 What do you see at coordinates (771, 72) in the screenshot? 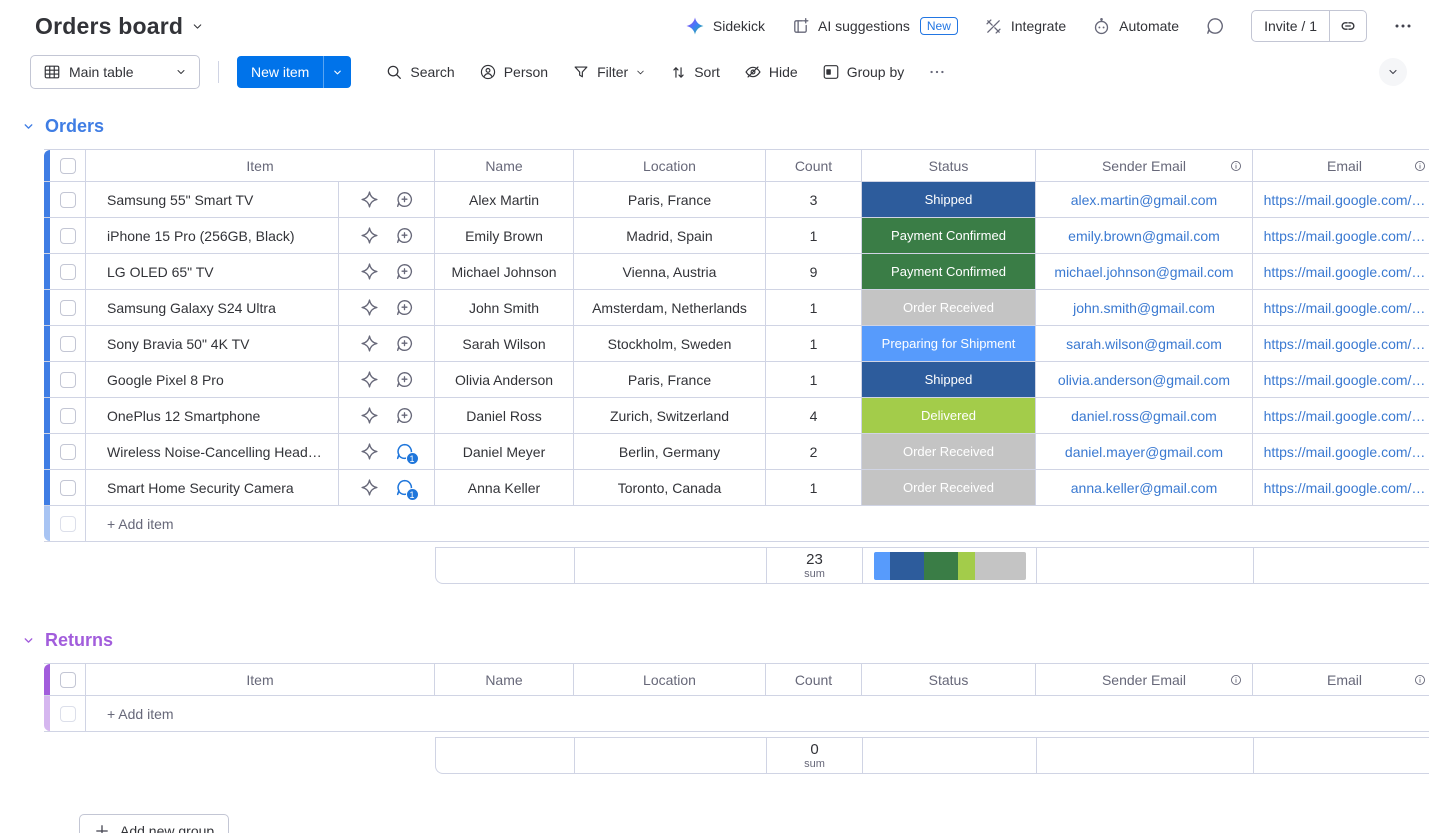
I see `hide-button: Hide` at bounding box center [771, 72].